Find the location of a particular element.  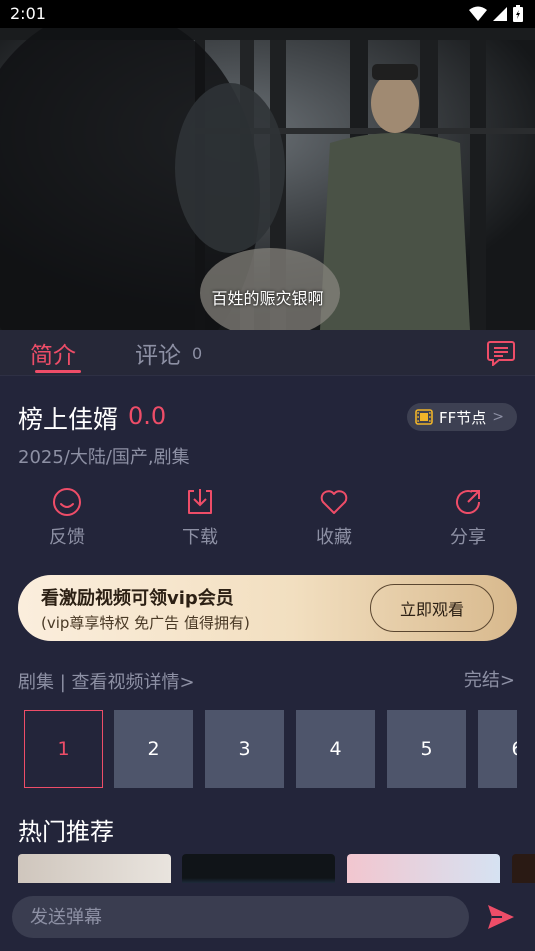

film-icon is located at coordinates (424, 417).